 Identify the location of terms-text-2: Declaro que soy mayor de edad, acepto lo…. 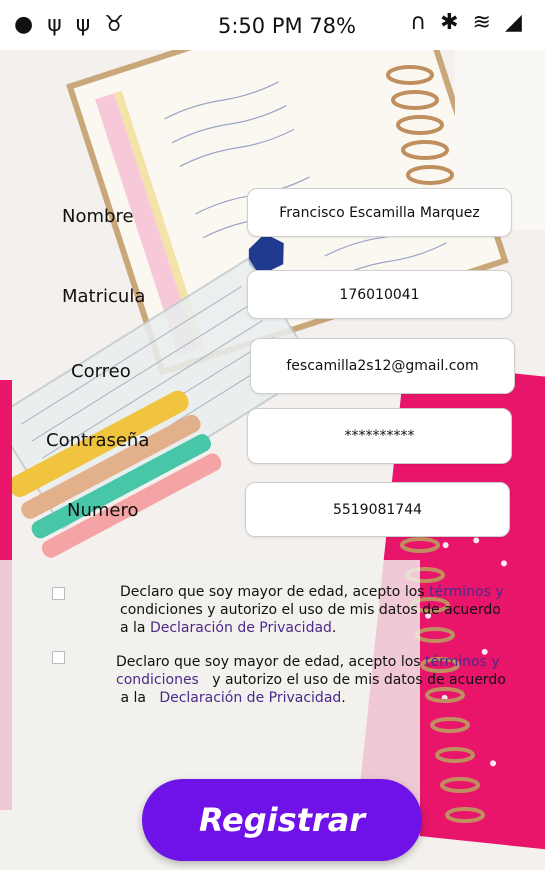
(311, 680).